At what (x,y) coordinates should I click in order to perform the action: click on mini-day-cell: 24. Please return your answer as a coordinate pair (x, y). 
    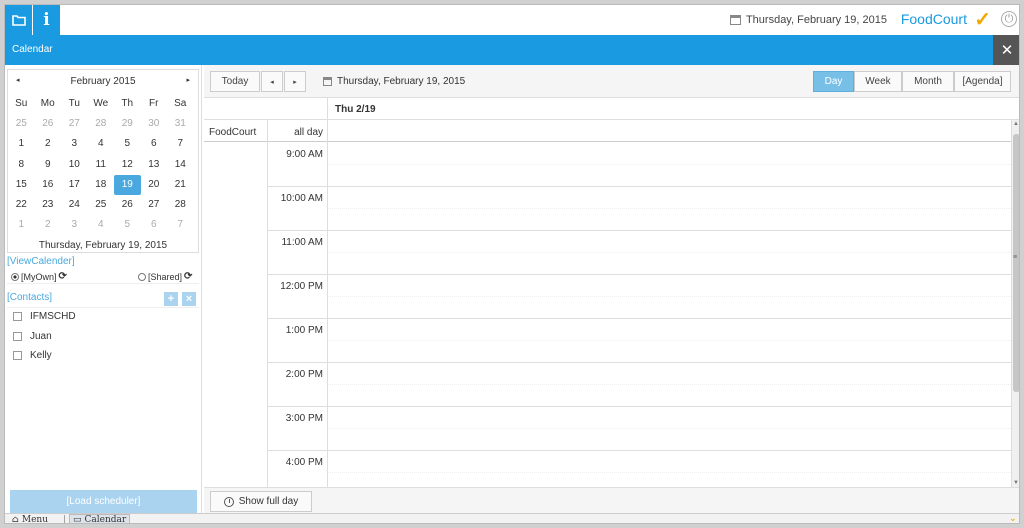
    Looking at the image, I should click on (74, 205).